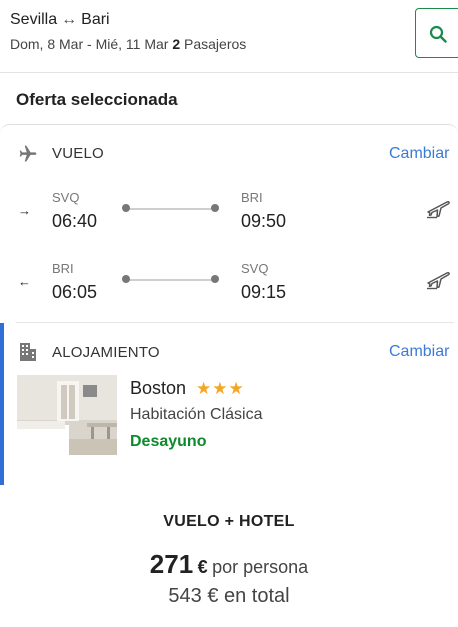  I want to click on section-divider, so click(235, 322).